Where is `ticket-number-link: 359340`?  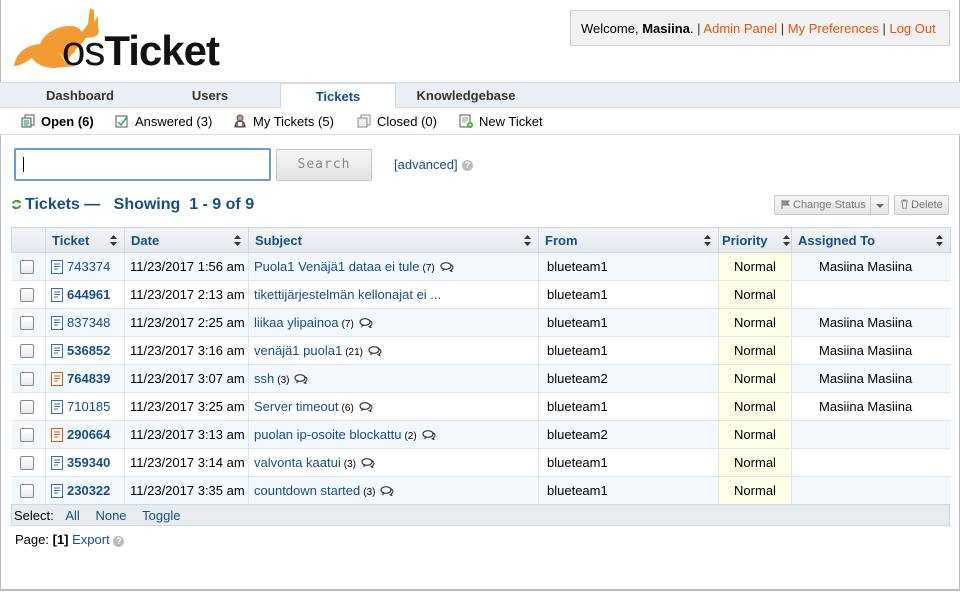
ticket-number-link: 359340 is located at coordinates (88, 462).